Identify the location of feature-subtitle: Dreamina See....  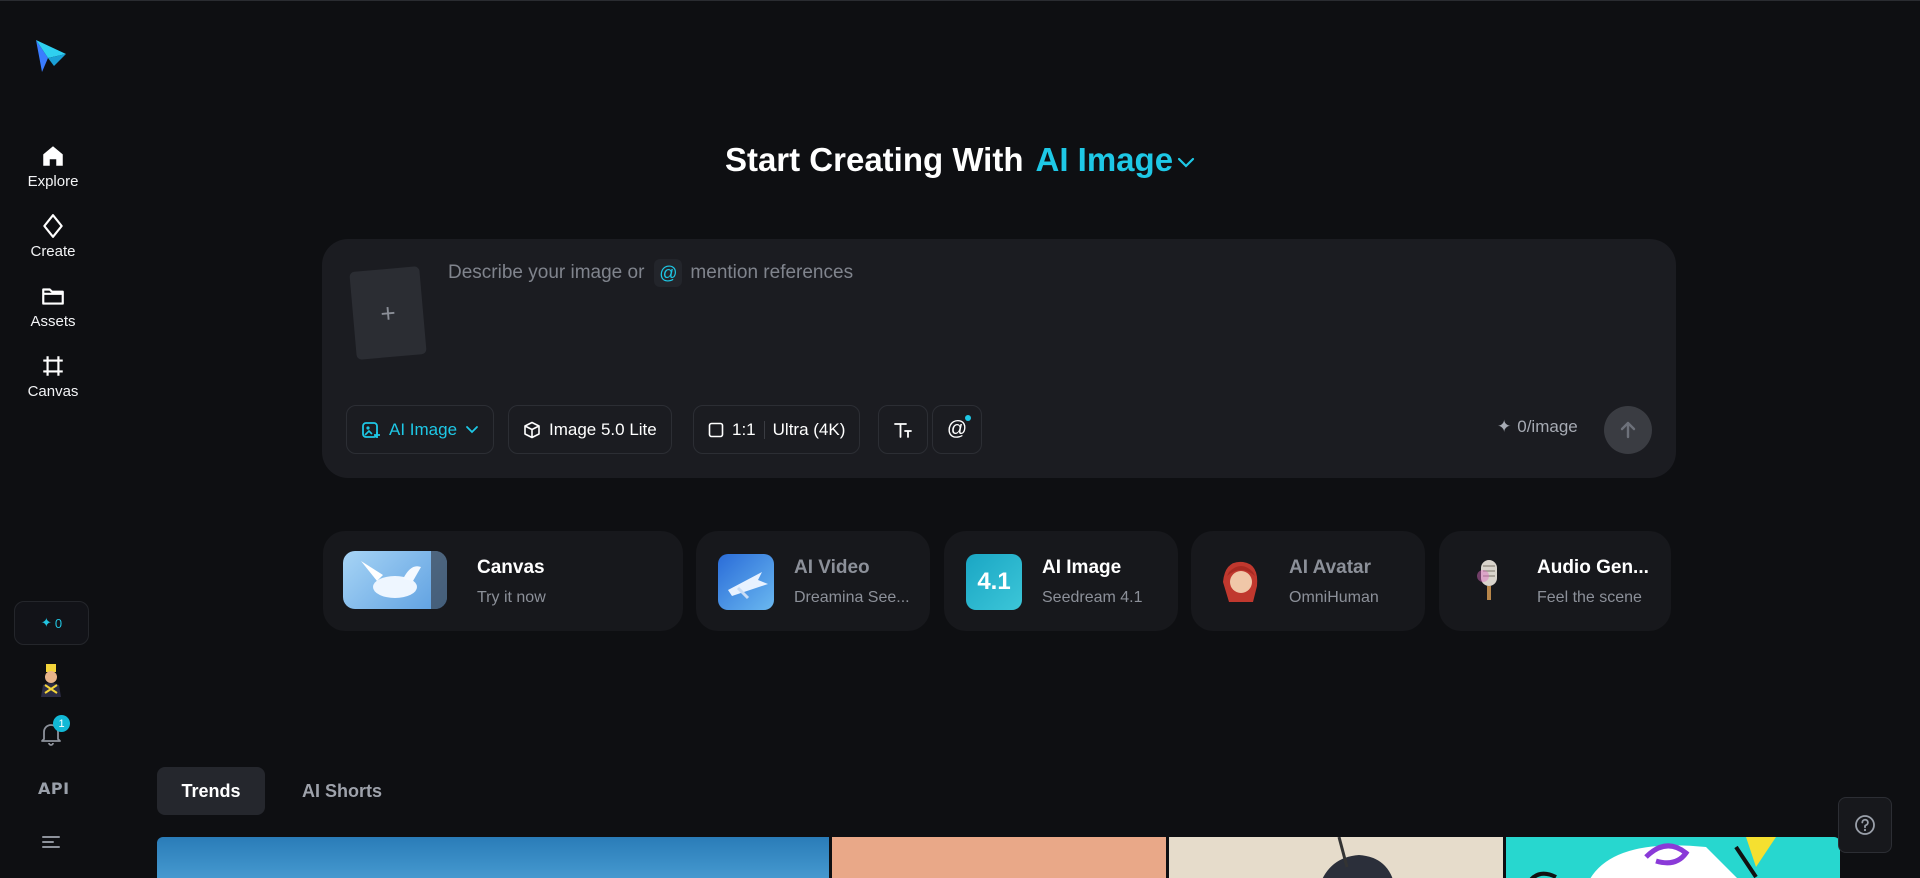
(852, 597).